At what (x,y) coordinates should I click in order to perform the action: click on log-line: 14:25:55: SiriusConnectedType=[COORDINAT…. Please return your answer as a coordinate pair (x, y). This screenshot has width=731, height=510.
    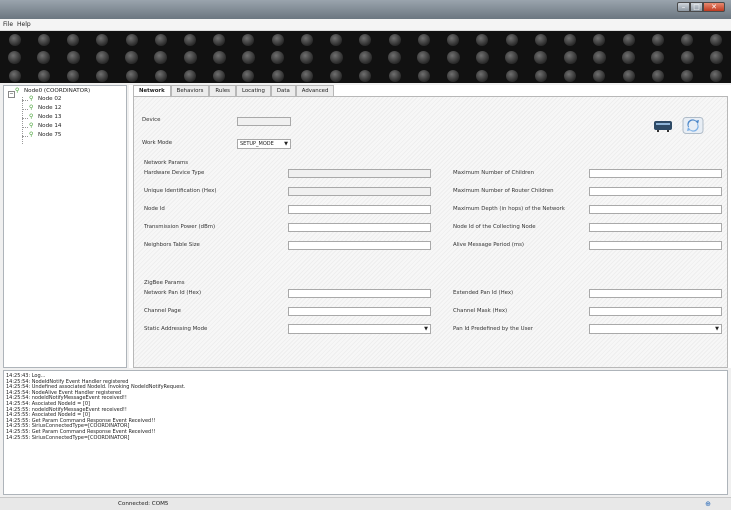
    Looking at the image, I should click on (68, 437).